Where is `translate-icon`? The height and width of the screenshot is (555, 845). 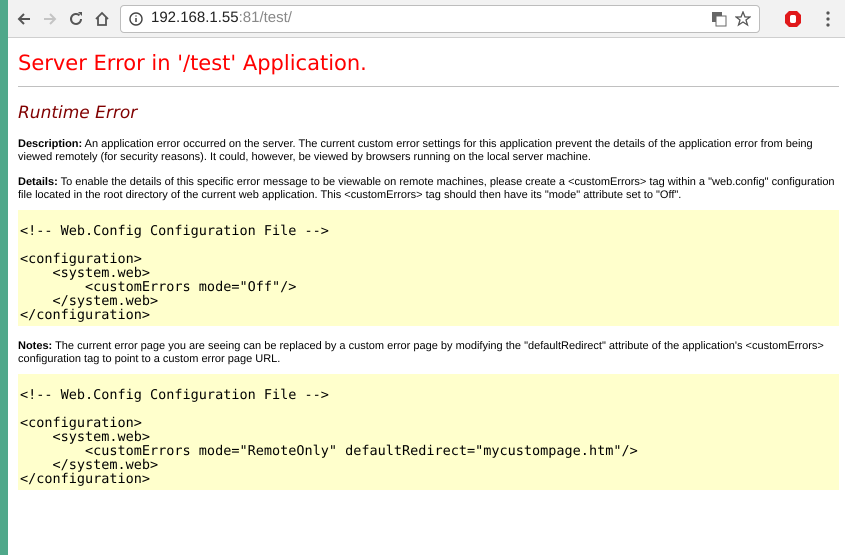 translate-icon is located at coordinates (719, 18).